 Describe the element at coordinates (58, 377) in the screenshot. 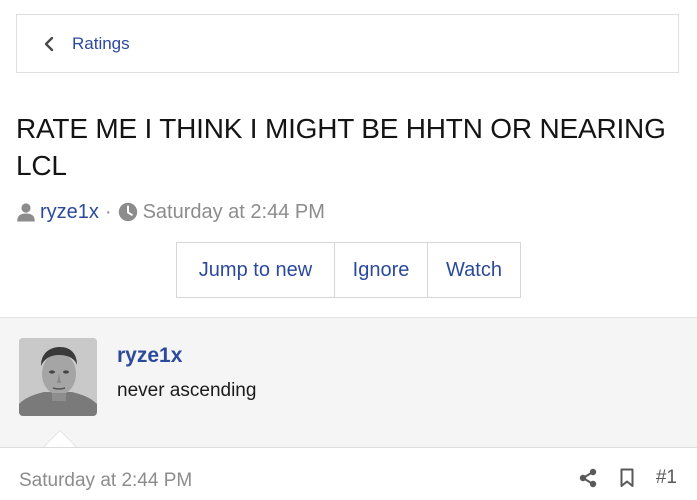

I see `avatar` at that location.